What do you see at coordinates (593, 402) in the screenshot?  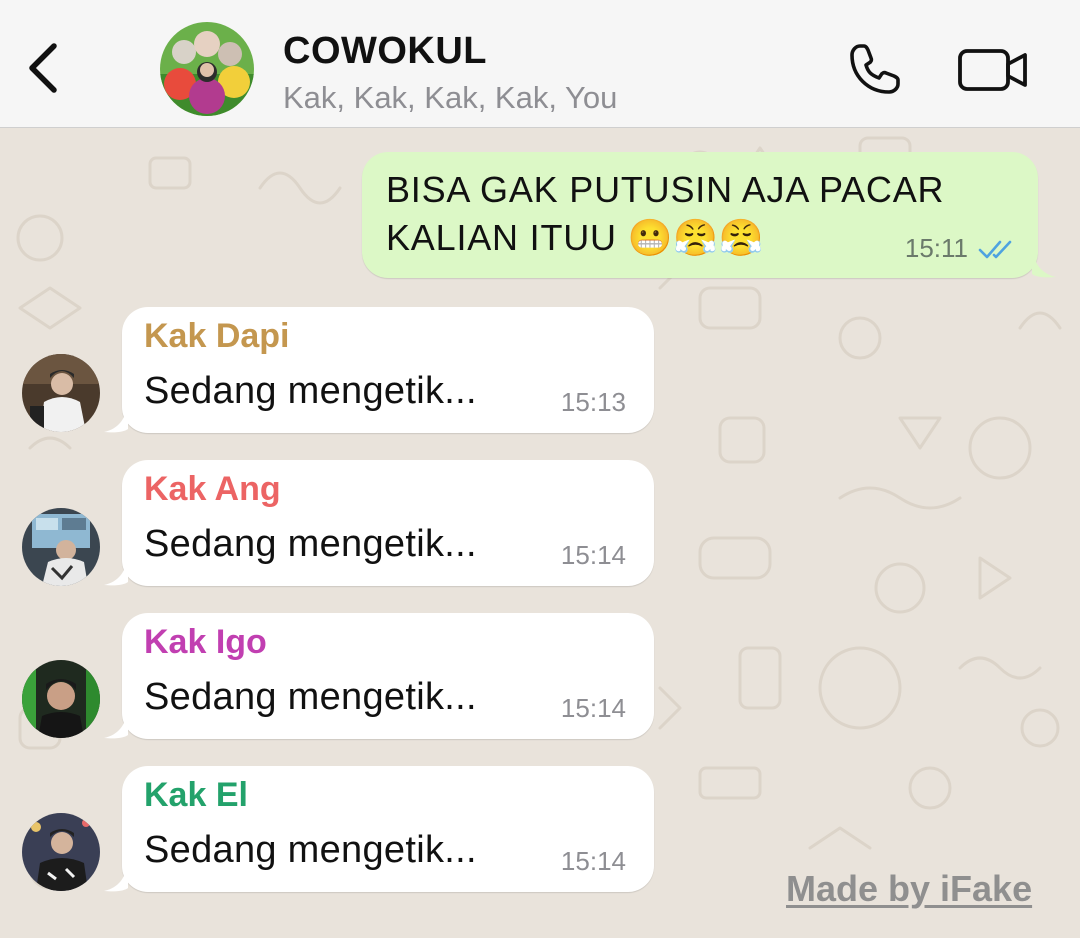 I see `message-time: 15:13` at bounding box center [593, 402].